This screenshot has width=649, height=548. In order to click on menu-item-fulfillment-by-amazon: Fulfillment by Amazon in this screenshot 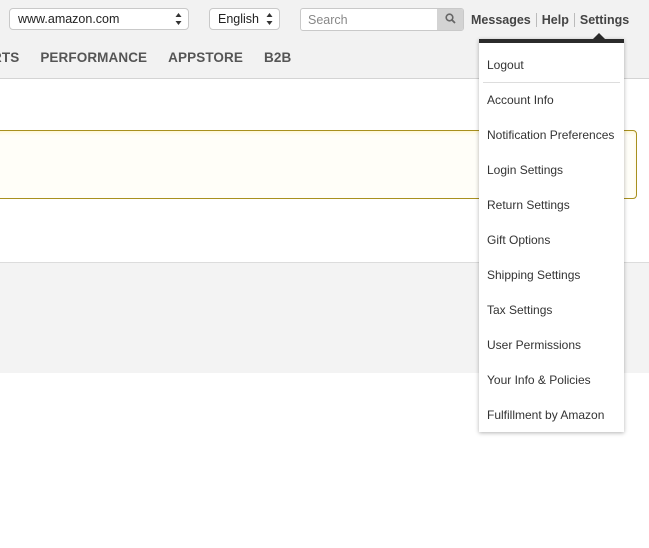, I will do `click(545, 415)`.